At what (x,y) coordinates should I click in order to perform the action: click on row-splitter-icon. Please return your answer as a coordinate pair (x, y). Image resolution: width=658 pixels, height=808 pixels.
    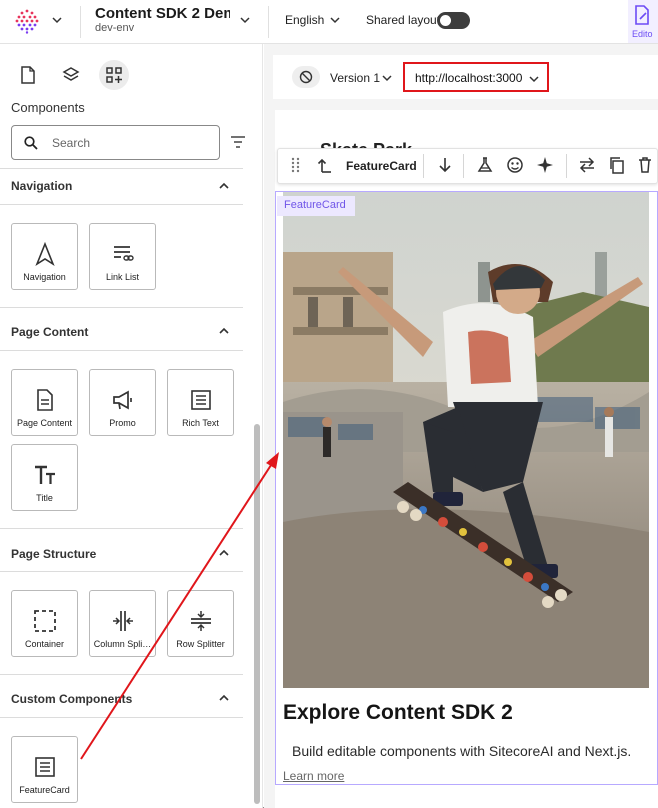
    Looking at the image, I should click on (201, 621).